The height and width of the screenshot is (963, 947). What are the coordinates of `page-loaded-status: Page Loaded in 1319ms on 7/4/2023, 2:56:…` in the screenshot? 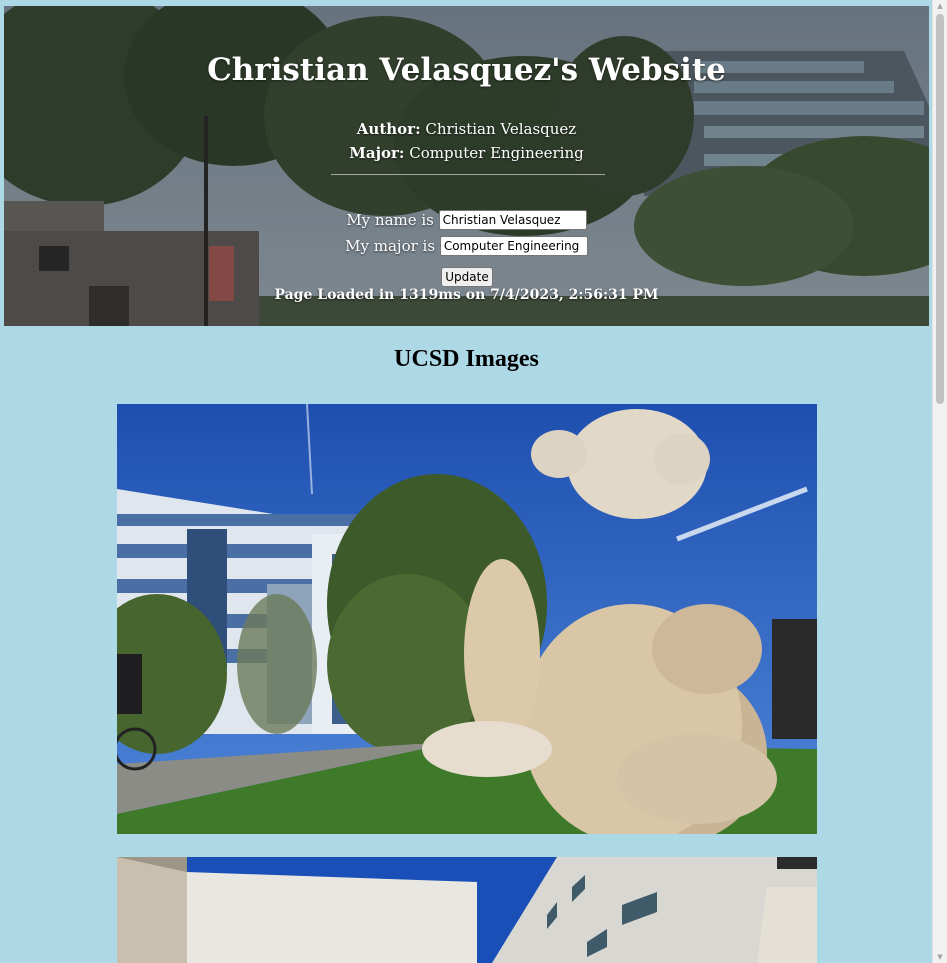 It's located at (466, 295).